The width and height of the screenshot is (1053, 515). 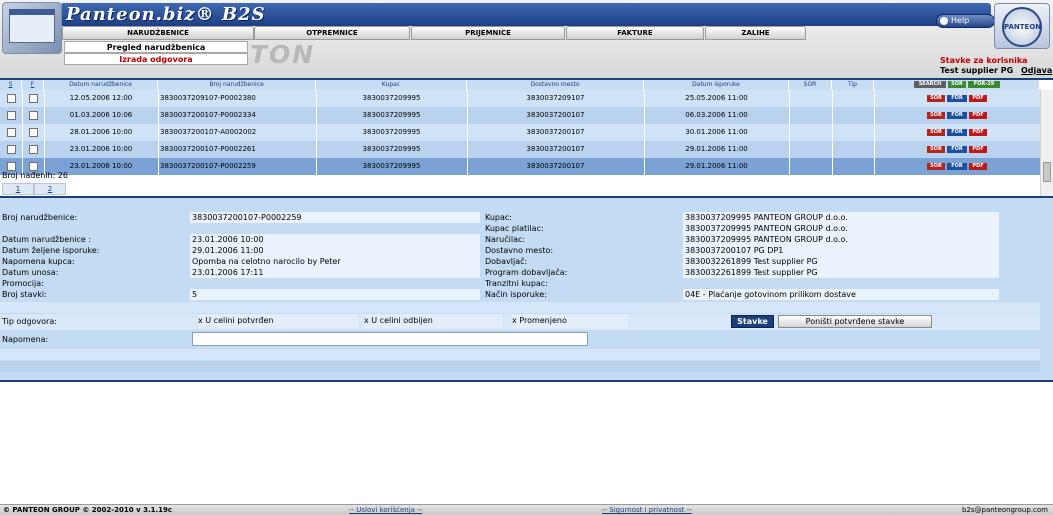 I want to click on field-label: Datum narudžbenice :, so click(x=47, y=239).